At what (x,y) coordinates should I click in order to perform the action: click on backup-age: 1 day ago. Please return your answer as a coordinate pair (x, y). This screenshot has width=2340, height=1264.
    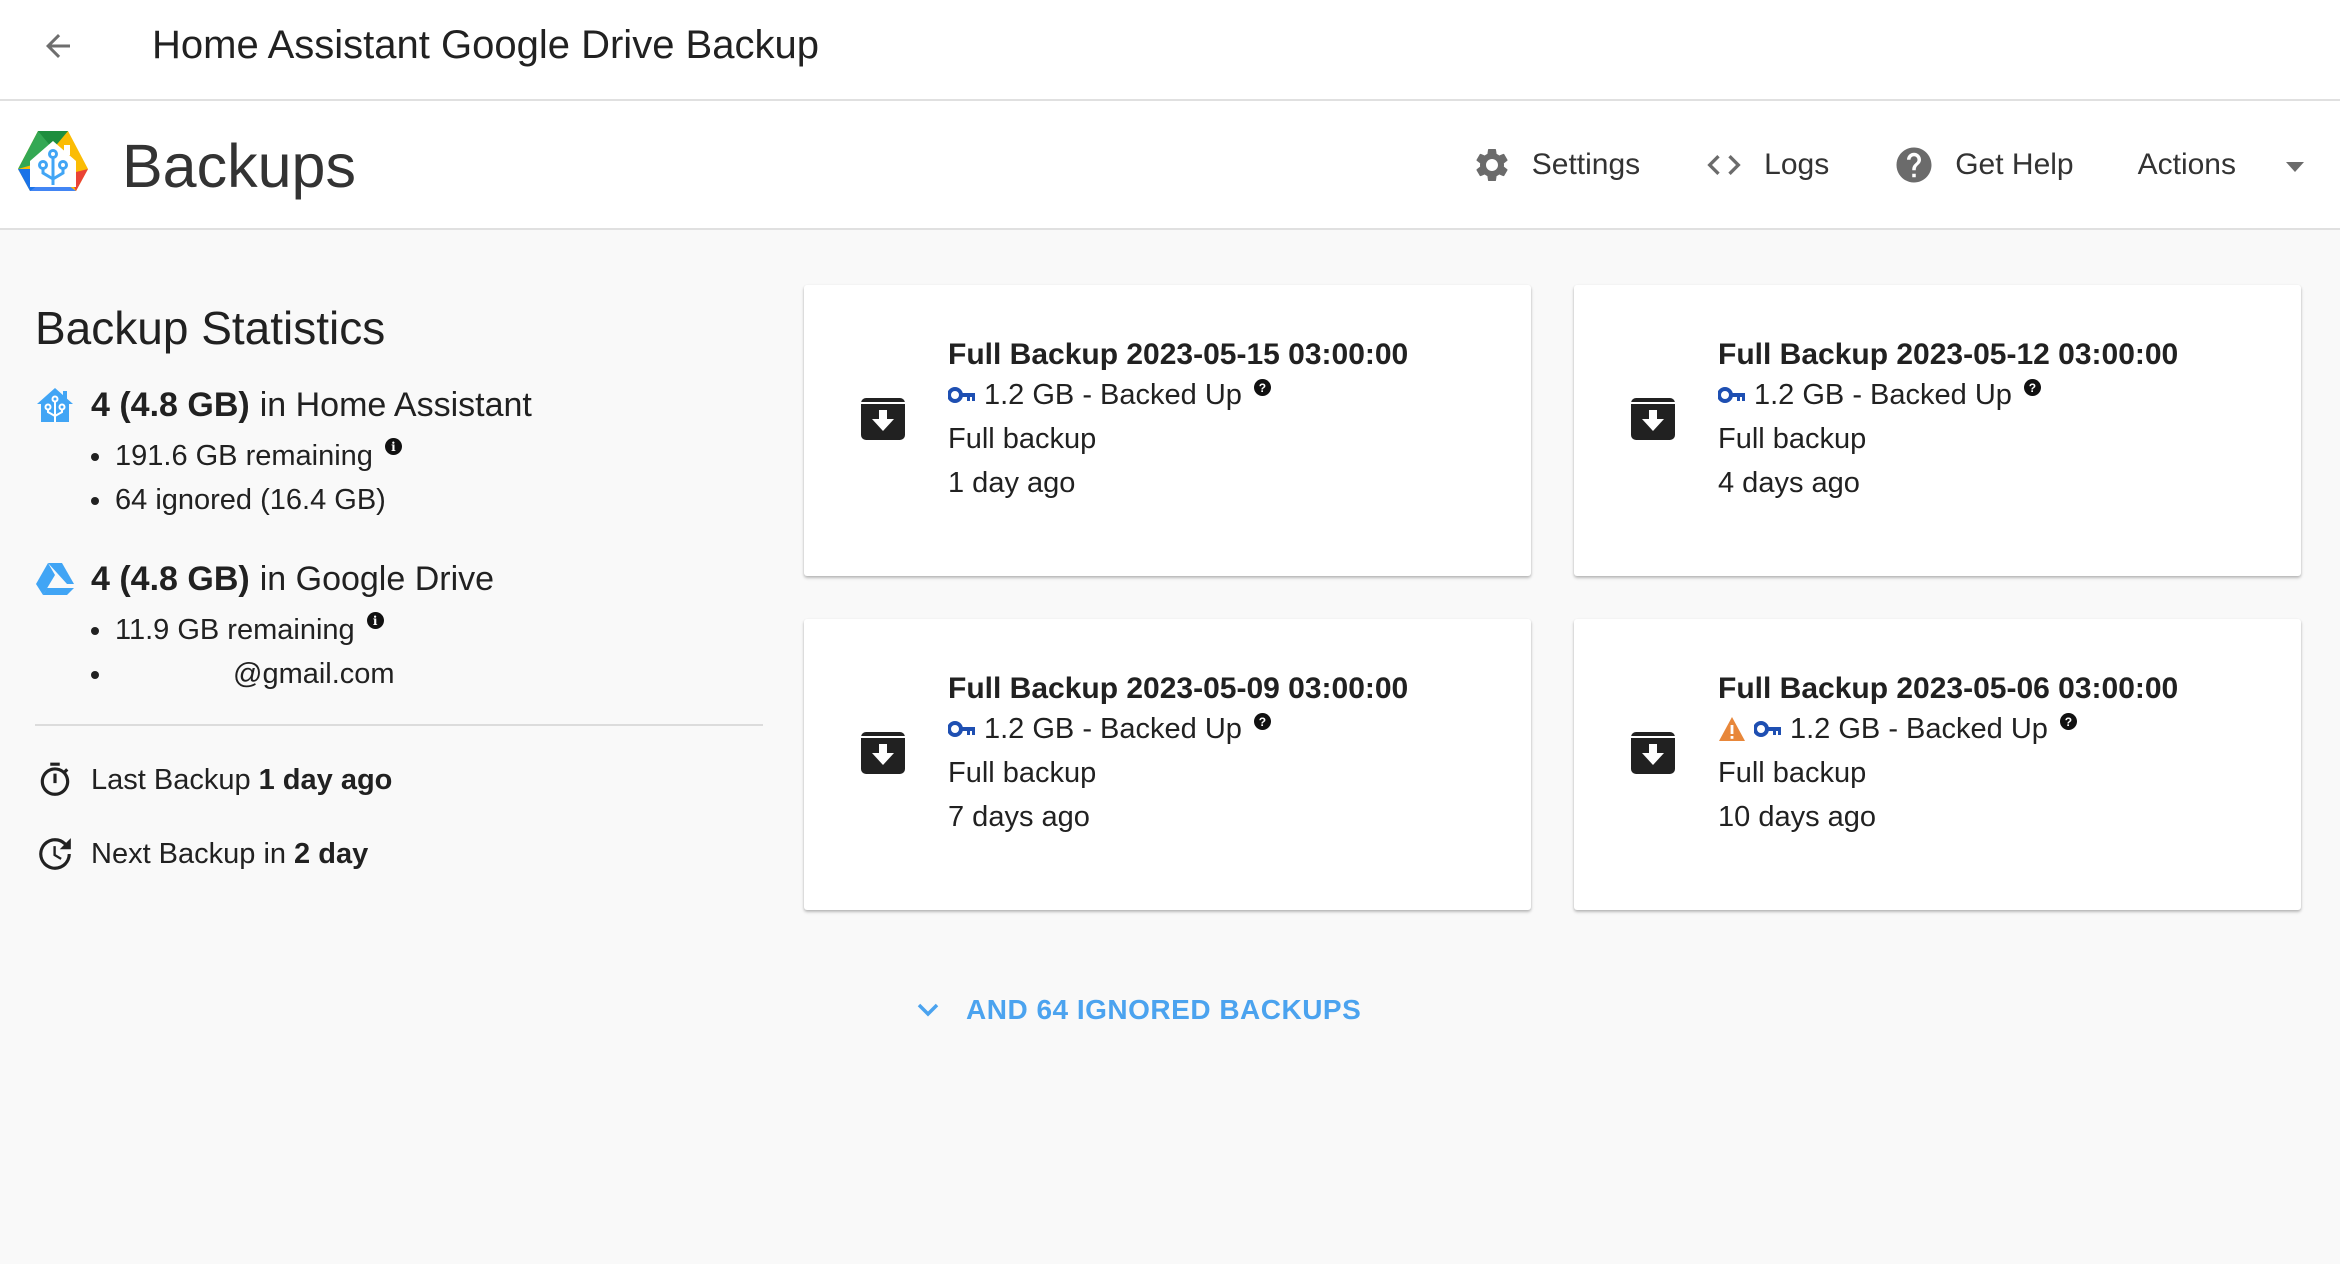
    Looking at the image, I should click on (1012, 483).